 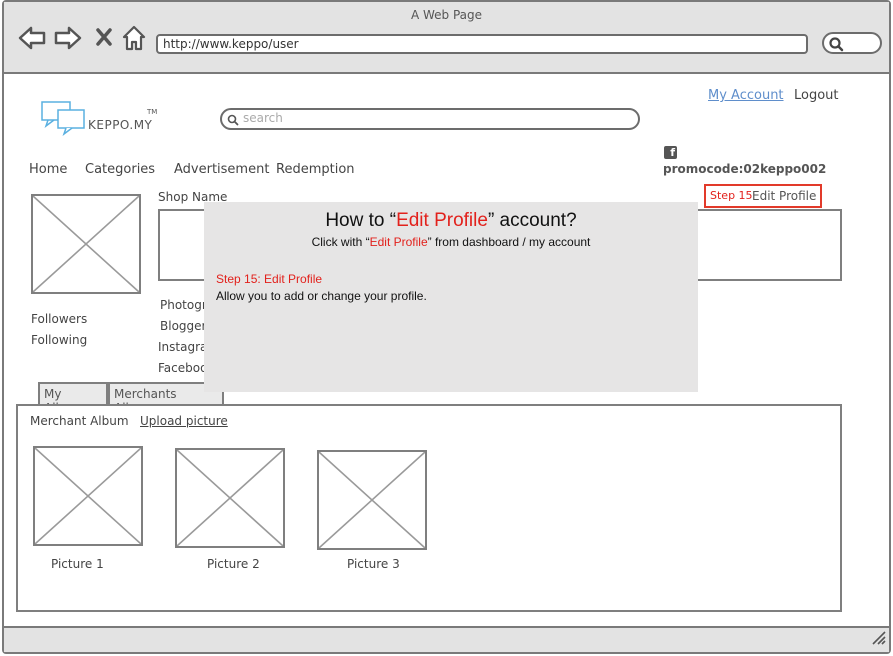 I want to click on tab-my-album: My Album, so click(x=73, y=398).